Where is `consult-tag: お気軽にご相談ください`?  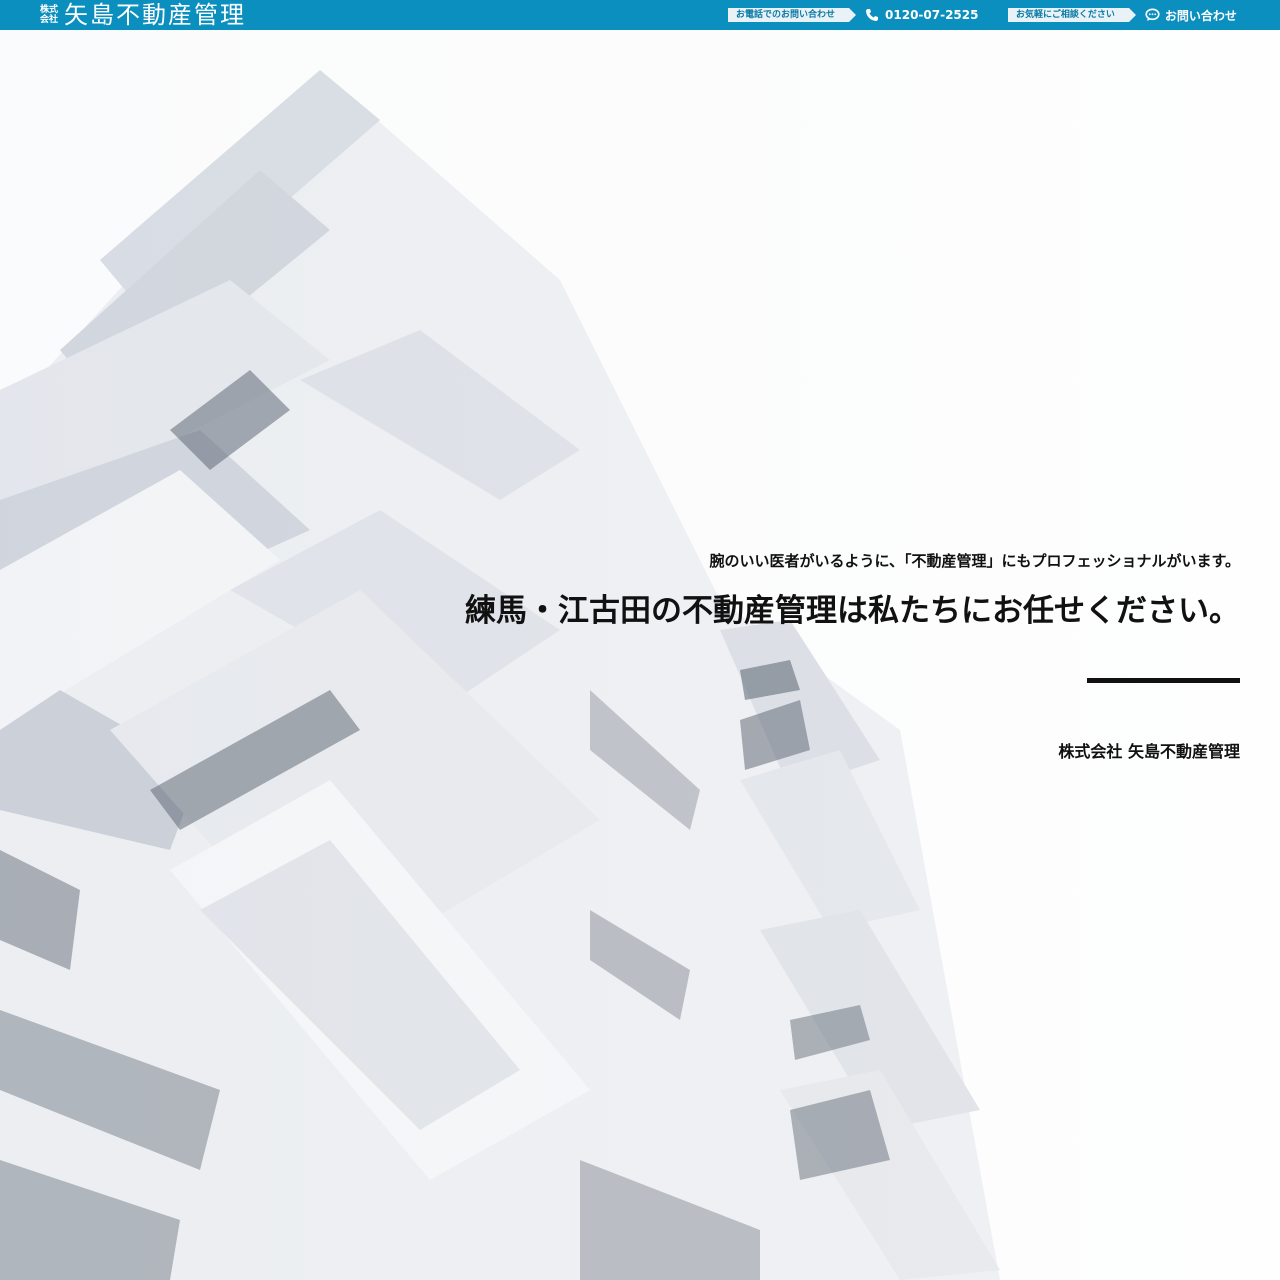 consult-tag: お気軽にご相談ください is located at coordinates (1072, 15).